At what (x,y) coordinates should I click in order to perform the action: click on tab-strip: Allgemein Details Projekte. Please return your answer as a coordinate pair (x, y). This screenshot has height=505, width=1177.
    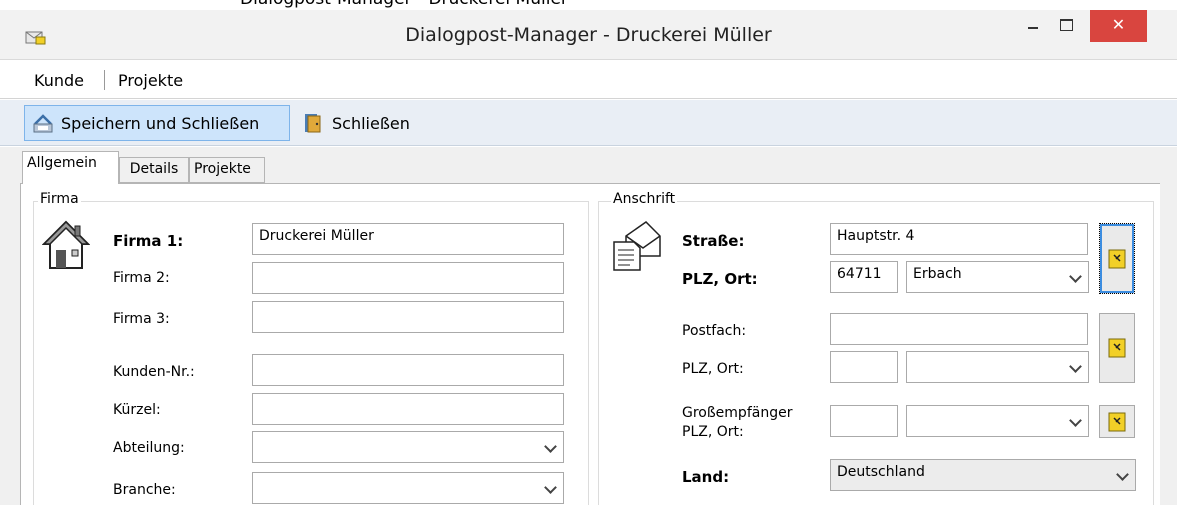
    Looking at the image, I should click on (588, 165).